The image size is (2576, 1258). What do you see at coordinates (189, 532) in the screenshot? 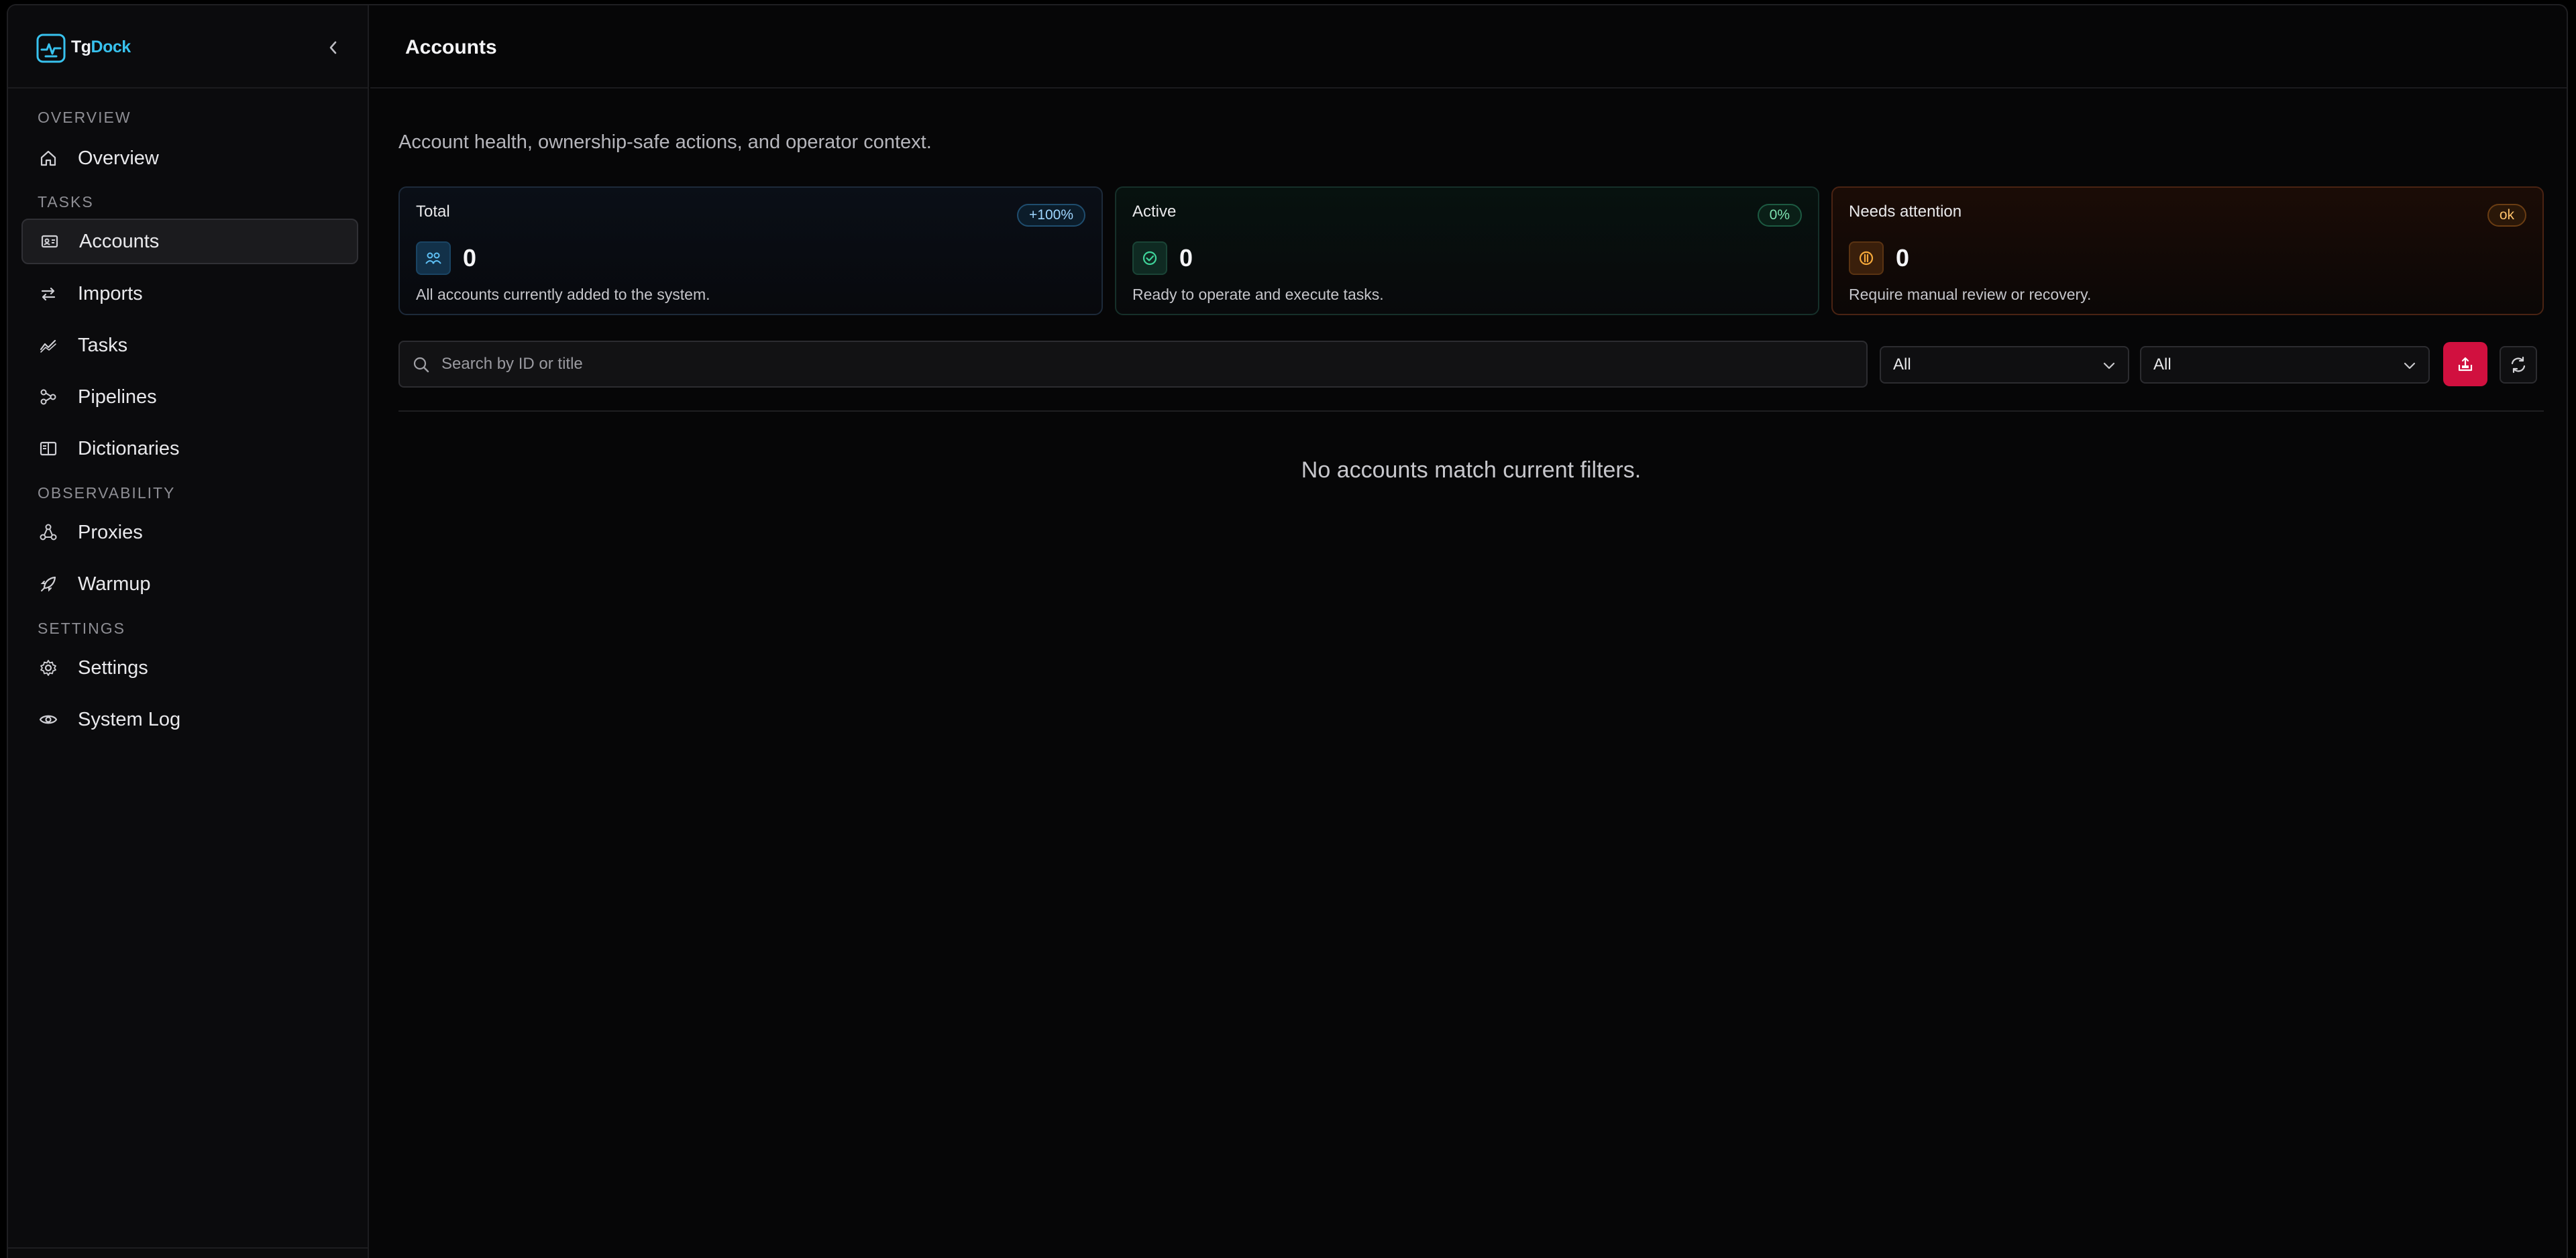
I see `sidebar-item-proxies: Proxies` at bounding box center [189, 532].